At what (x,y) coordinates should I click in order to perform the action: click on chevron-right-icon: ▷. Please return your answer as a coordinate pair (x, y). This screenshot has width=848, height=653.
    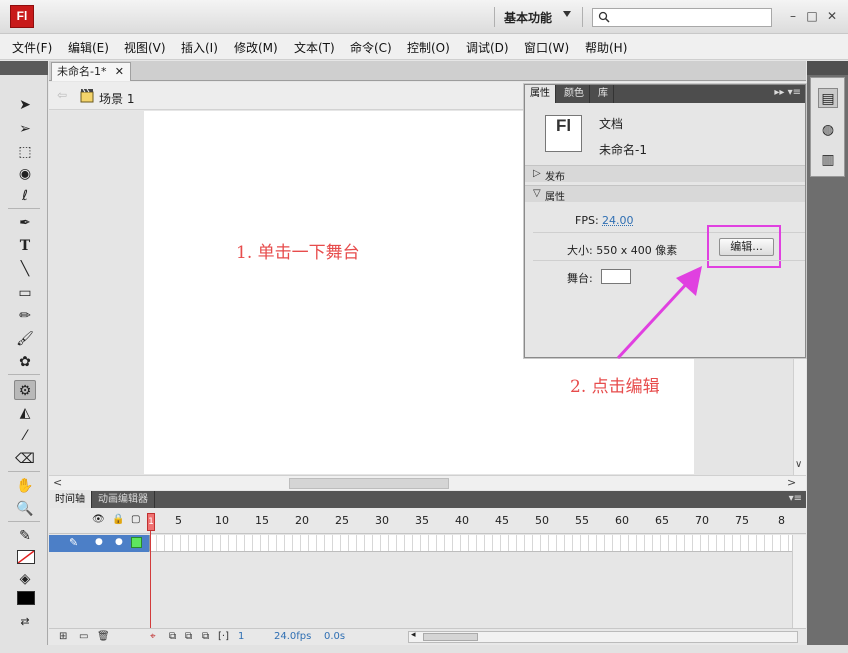
    Looking at the image, I should click on (537, 173).